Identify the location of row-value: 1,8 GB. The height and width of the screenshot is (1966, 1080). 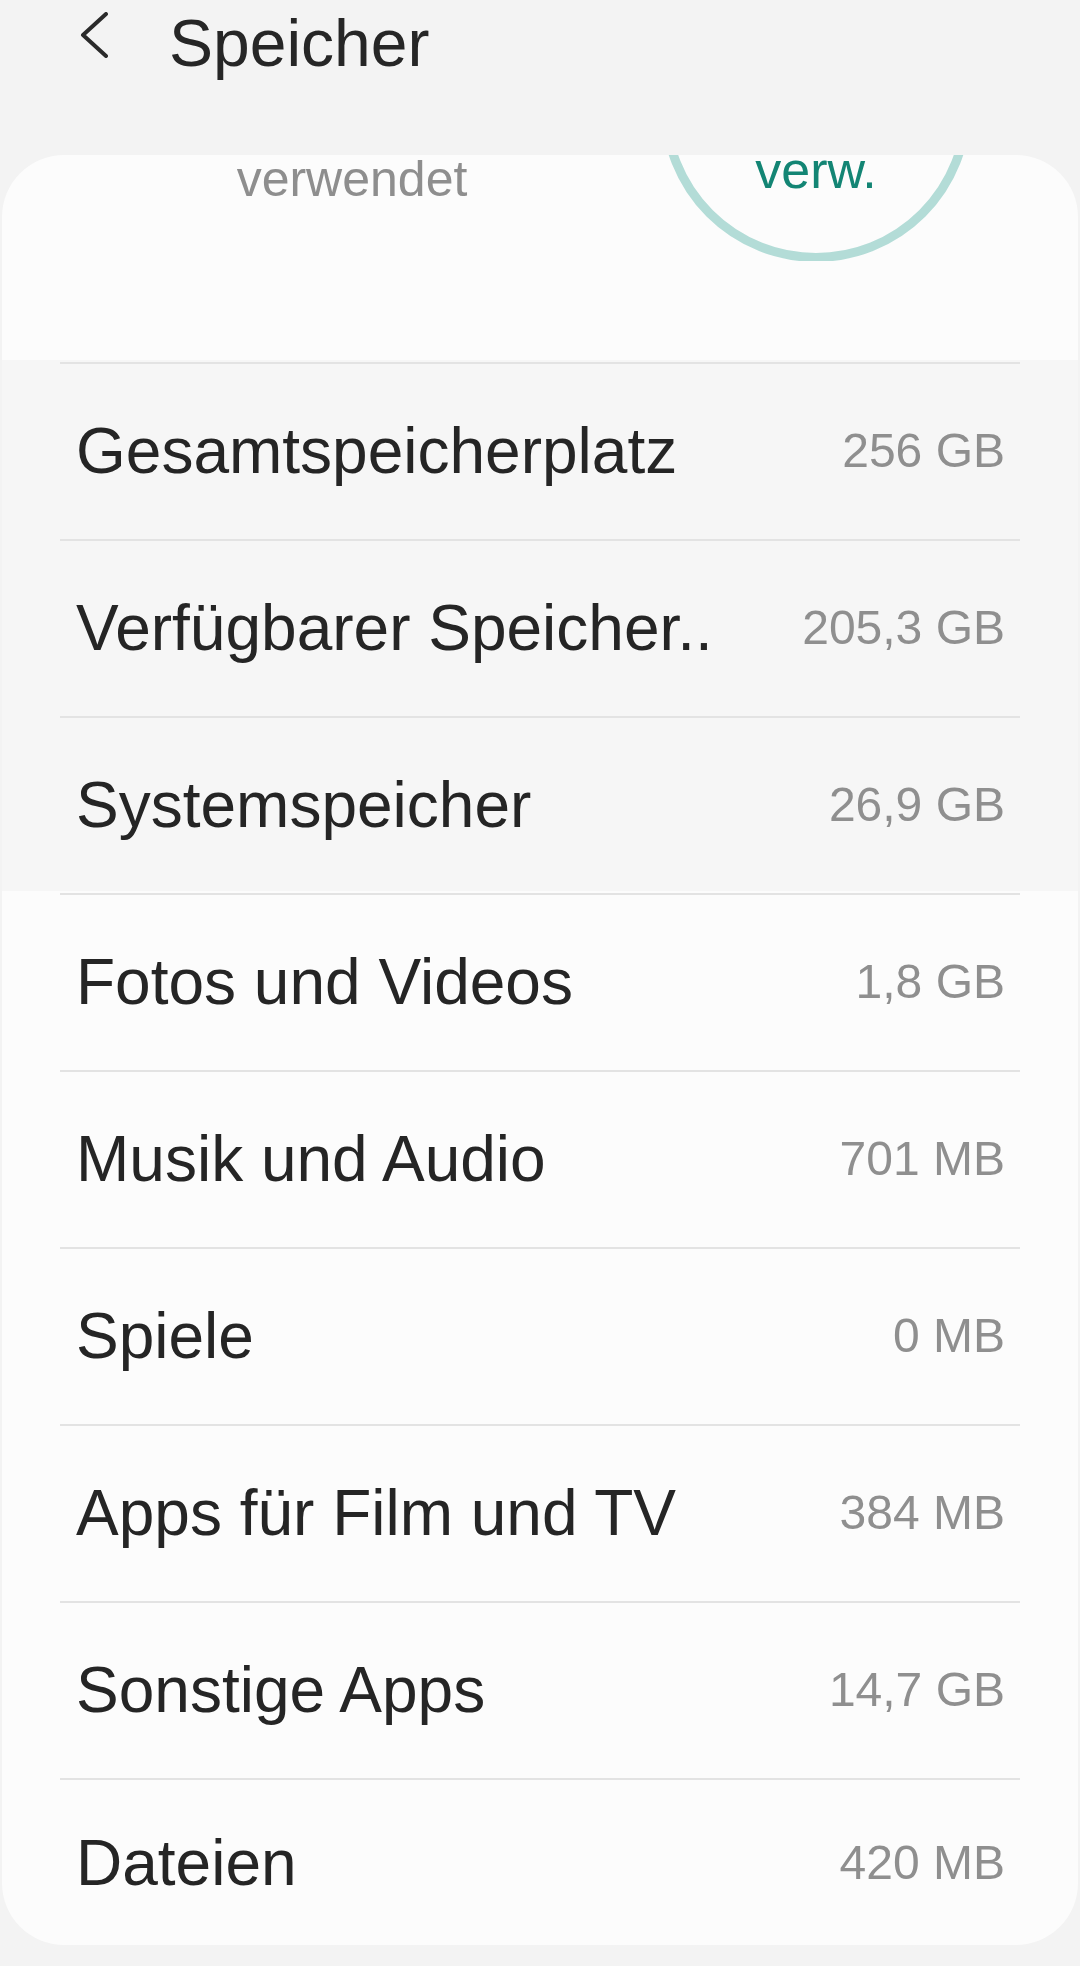
(930, 981).